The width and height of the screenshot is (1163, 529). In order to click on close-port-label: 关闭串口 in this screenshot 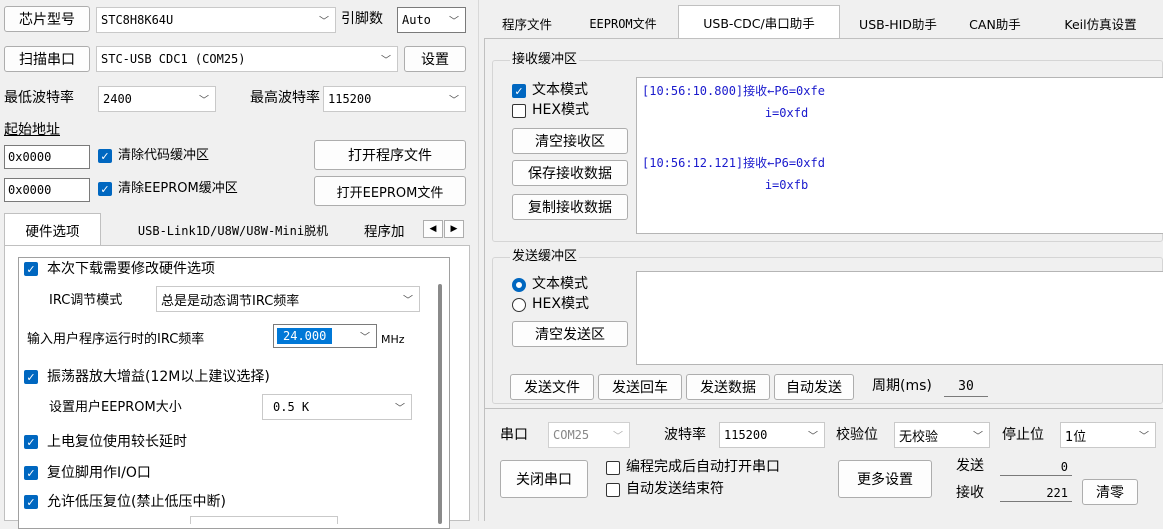, I will do `click(544, 480)`.